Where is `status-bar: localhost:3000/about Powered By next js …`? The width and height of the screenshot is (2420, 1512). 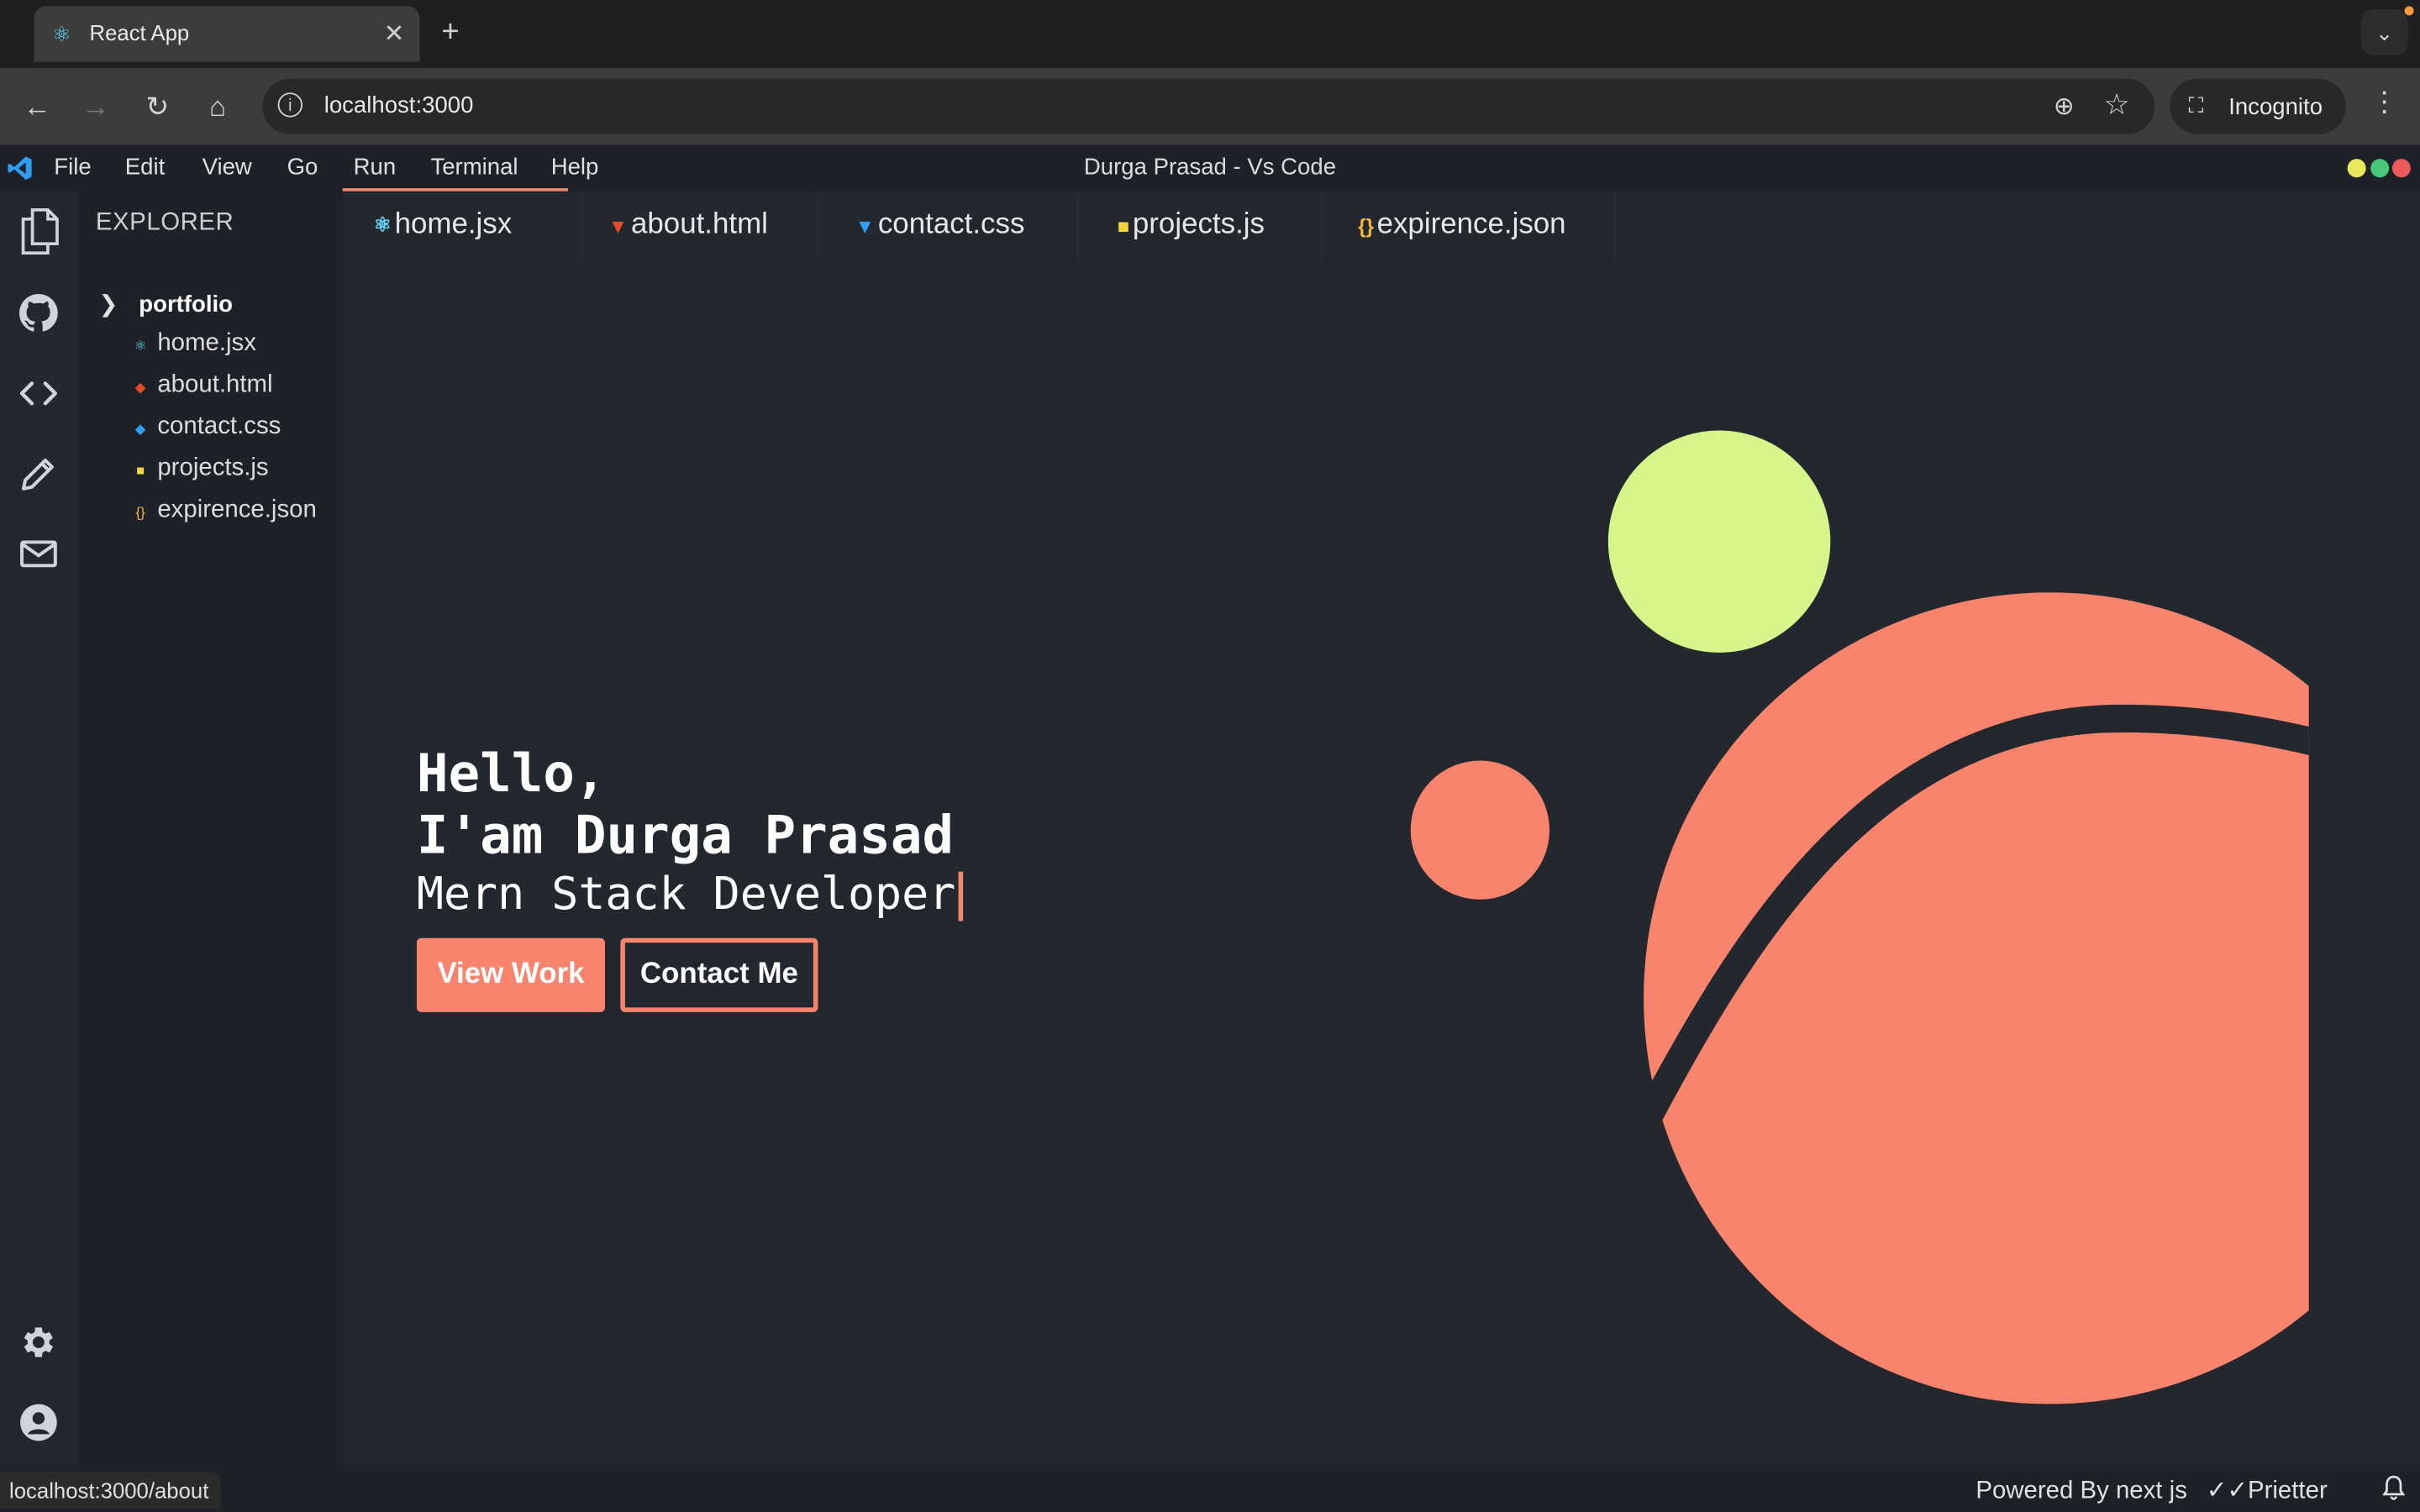
status-bar: localhost:3000/about Powered By next js … is located at coordinates (1210, 1488).